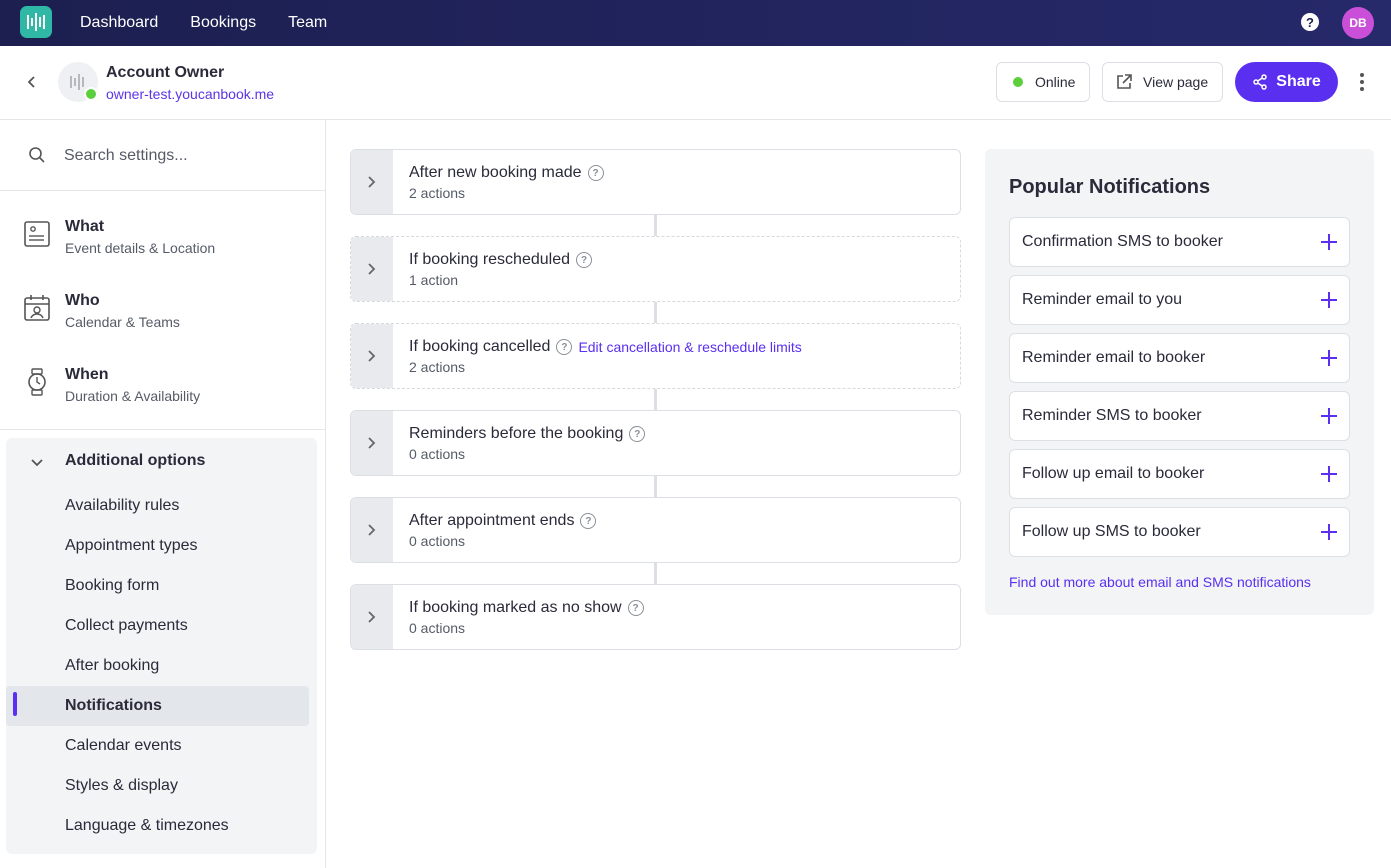 The width and height of the screenshot is (1391, 868). What do you see at coordinates (15, 704) in the screenshot?
I see `active-item-indicator` at bounding box center [15, 704].